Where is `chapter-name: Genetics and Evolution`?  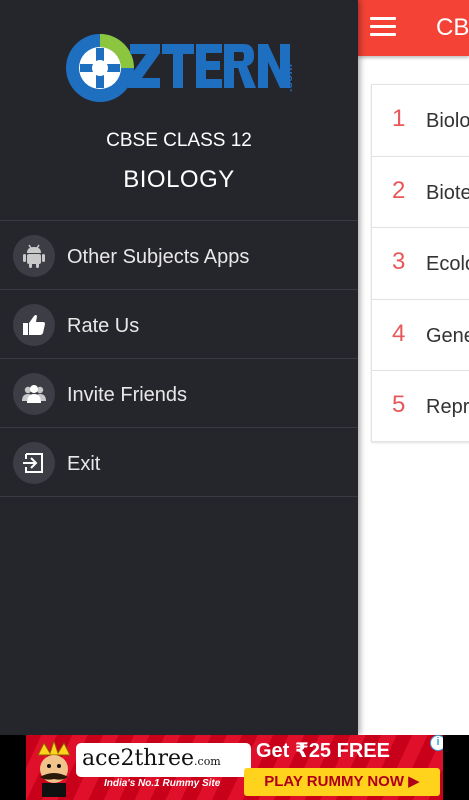
chapter-name: Genetics and Evolution is located at coordinates (447, 335).